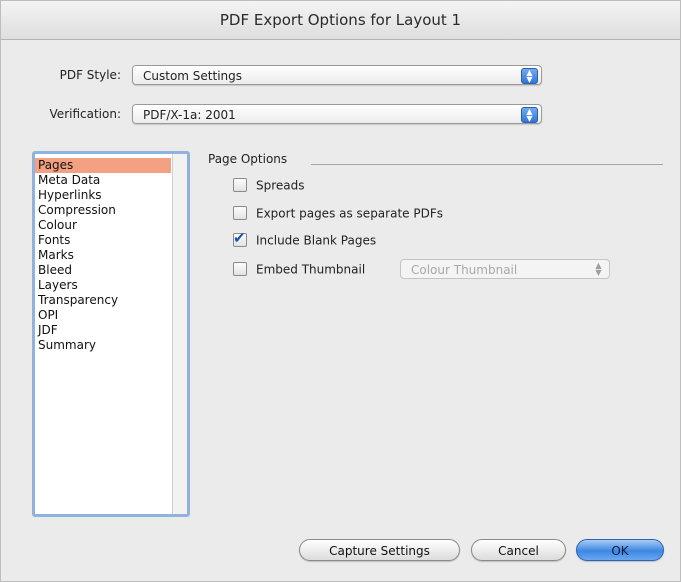 The width and height of the screenshot is (681, 582). What do you see at coordinates (240, 238) in the screenshot?
I see `include-blank-pages-checkbox` at bounding box center [240, 238].